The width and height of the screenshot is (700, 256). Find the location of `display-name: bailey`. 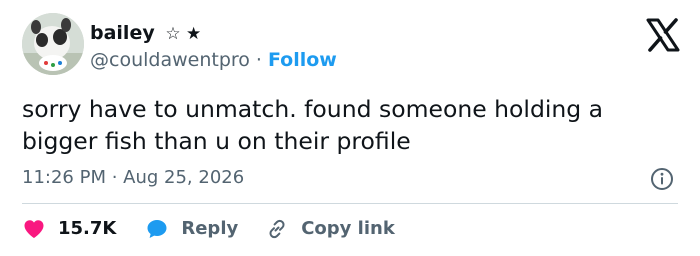

display-name: bailey is located at coordinates (122, 33).